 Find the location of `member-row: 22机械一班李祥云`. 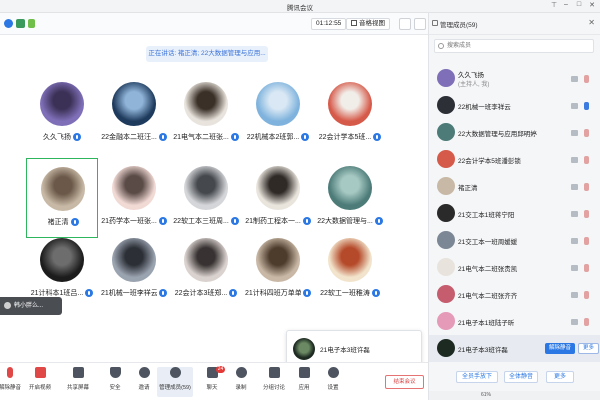

member-row: 22机械一班李祥云 is located at coordinates (514, 105).